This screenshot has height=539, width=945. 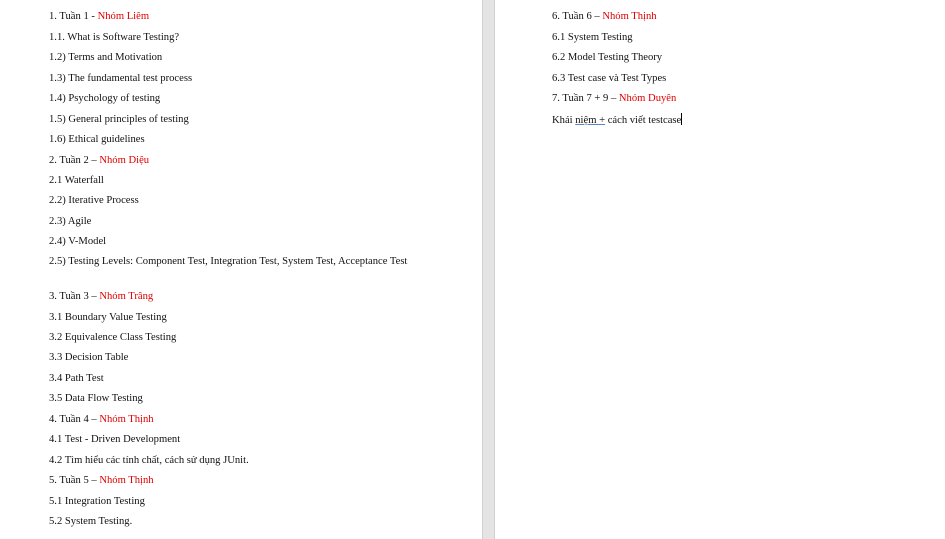 I want to click on text-line: 2.1 Waterfall, so click(x=76, y=181).